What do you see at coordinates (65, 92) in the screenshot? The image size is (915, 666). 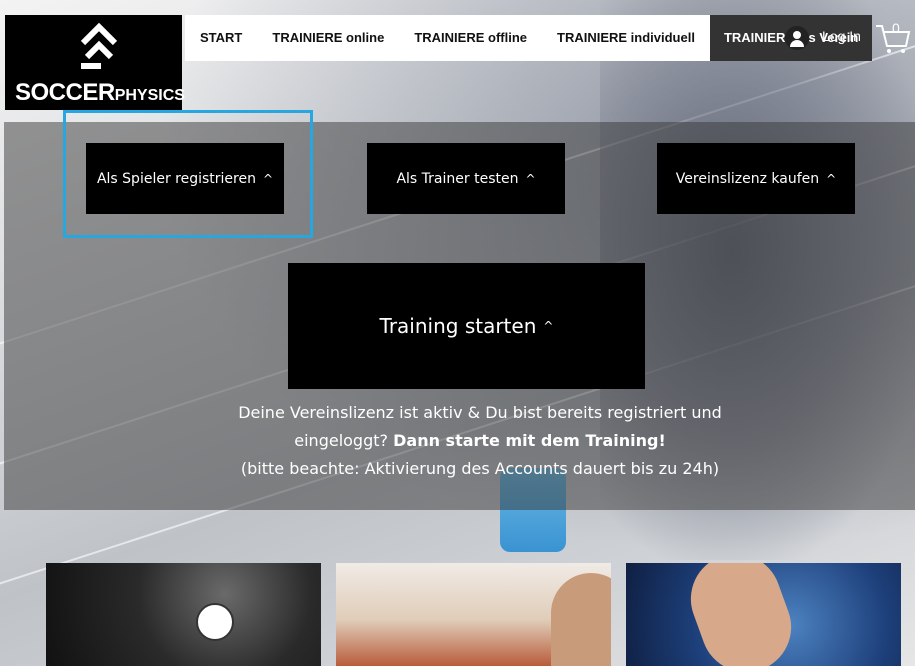 I see `logo-text-main: SOCCER` at bounding box center [65, 92].